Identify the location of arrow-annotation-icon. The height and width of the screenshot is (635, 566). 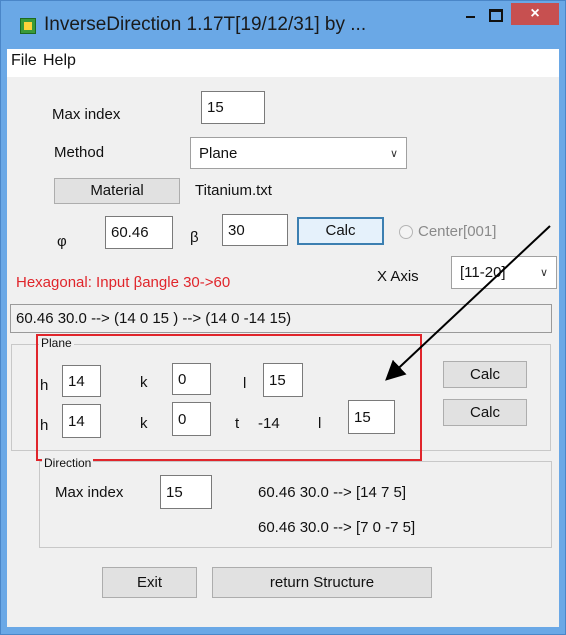
(468, 303).